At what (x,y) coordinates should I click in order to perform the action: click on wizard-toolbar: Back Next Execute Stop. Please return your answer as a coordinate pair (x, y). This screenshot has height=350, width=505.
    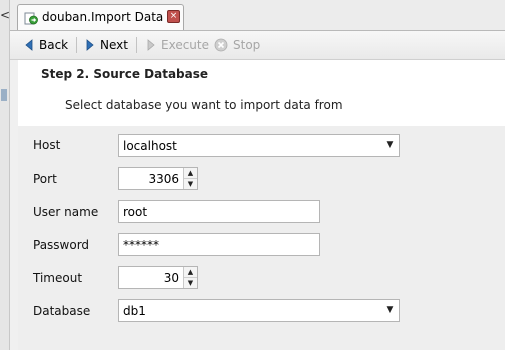
    Looking at the image, I should click on (257, 45).